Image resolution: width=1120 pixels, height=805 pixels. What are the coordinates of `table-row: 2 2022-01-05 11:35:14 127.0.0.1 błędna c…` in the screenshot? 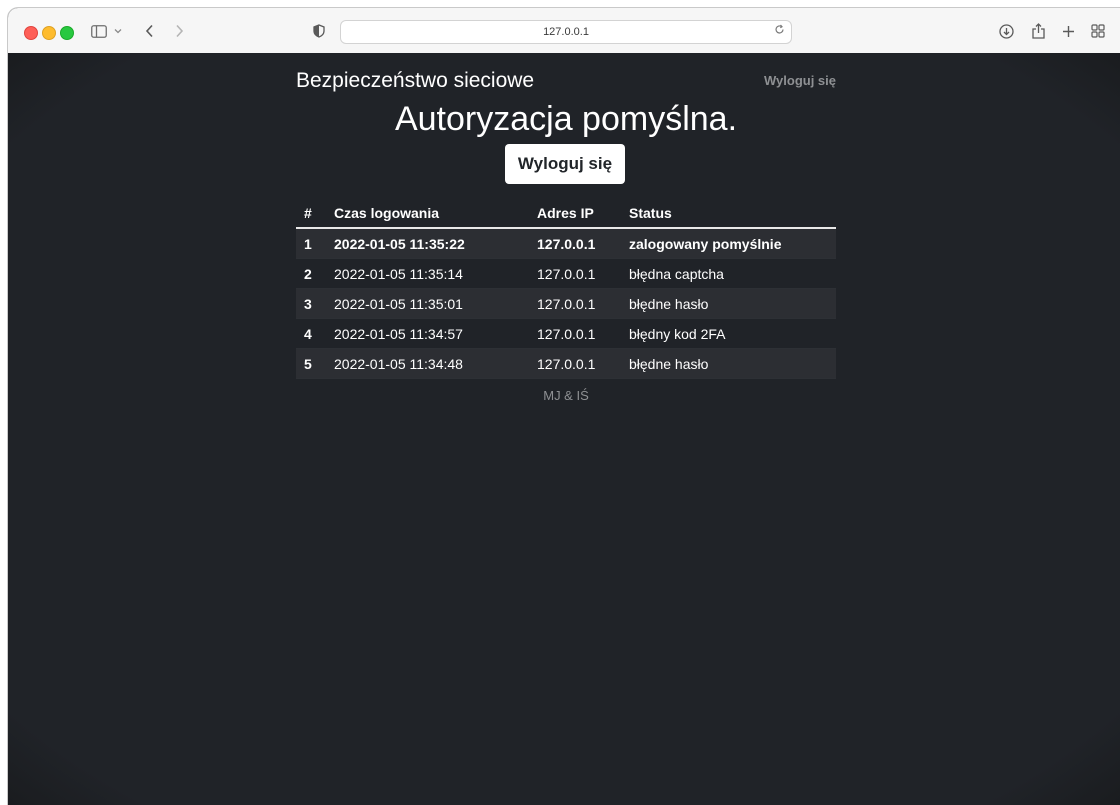 It's located at (566, 273).